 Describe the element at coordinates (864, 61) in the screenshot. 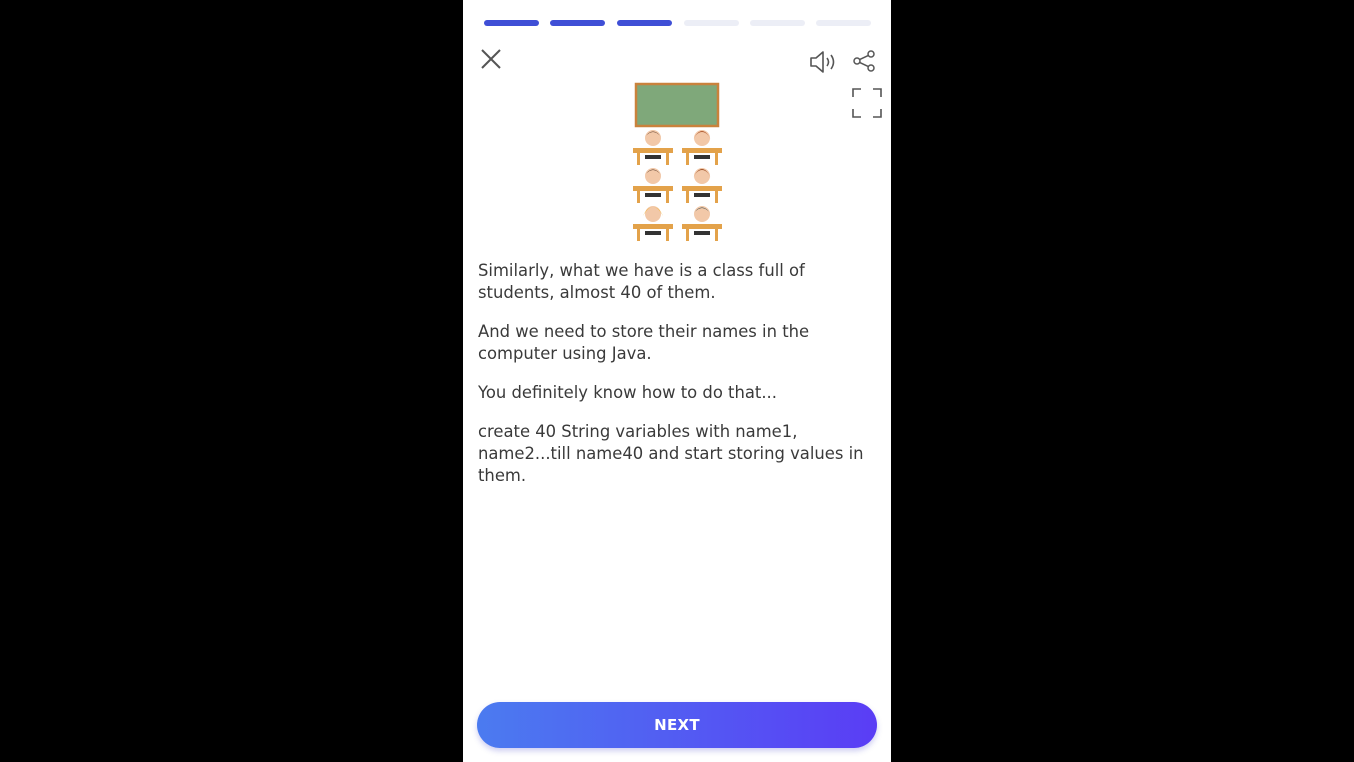

I see `share-icon` at that location.